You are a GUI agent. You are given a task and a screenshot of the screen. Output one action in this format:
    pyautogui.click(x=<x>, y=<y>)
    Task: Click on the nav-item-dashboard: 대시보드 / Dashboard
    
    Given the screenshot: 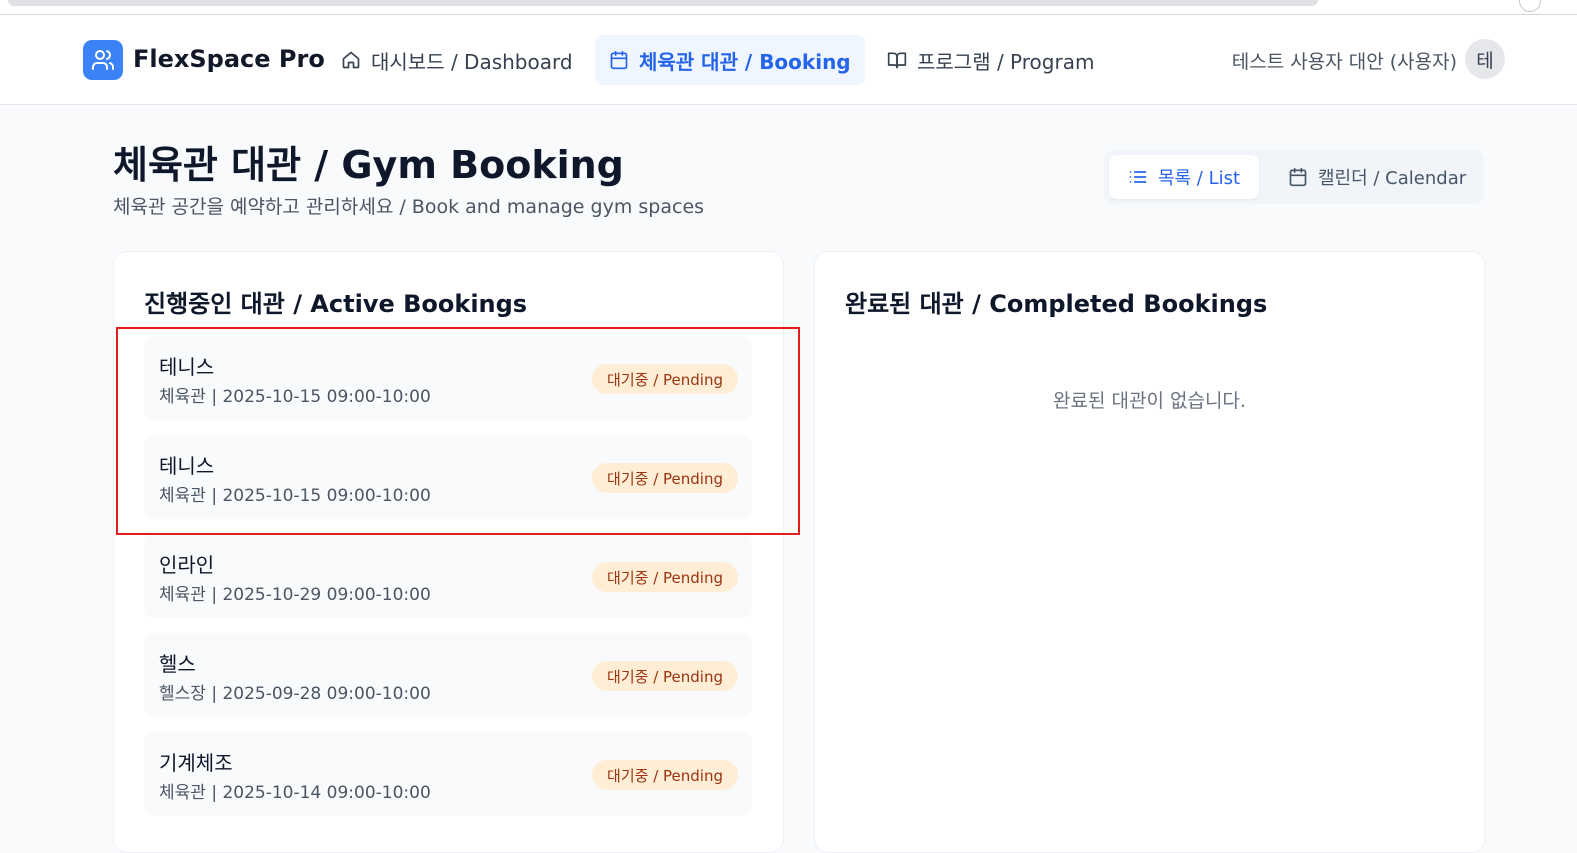 What is the action you would take?
    pyautogui.click(x=457, y=60)
    